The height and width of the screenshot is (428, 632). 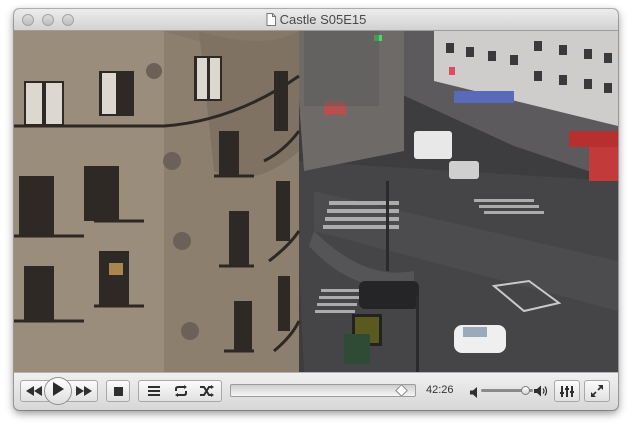 I want to click on shuffle-icon, so click(x=207, y=391).